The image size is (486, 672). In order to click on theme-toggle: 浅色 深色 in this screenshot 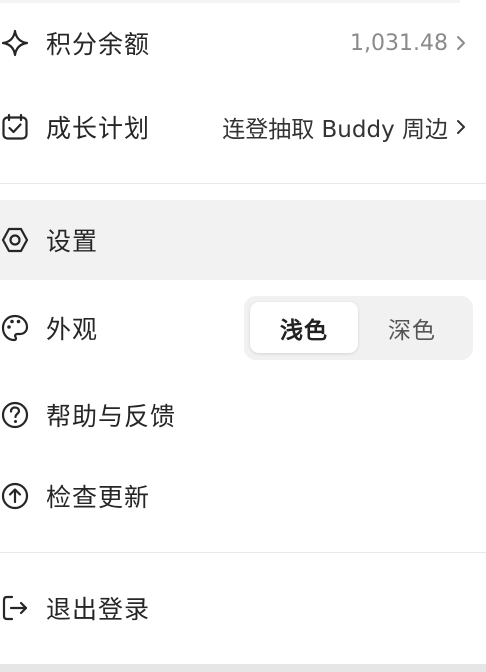, I will do `click(358, 328)`.